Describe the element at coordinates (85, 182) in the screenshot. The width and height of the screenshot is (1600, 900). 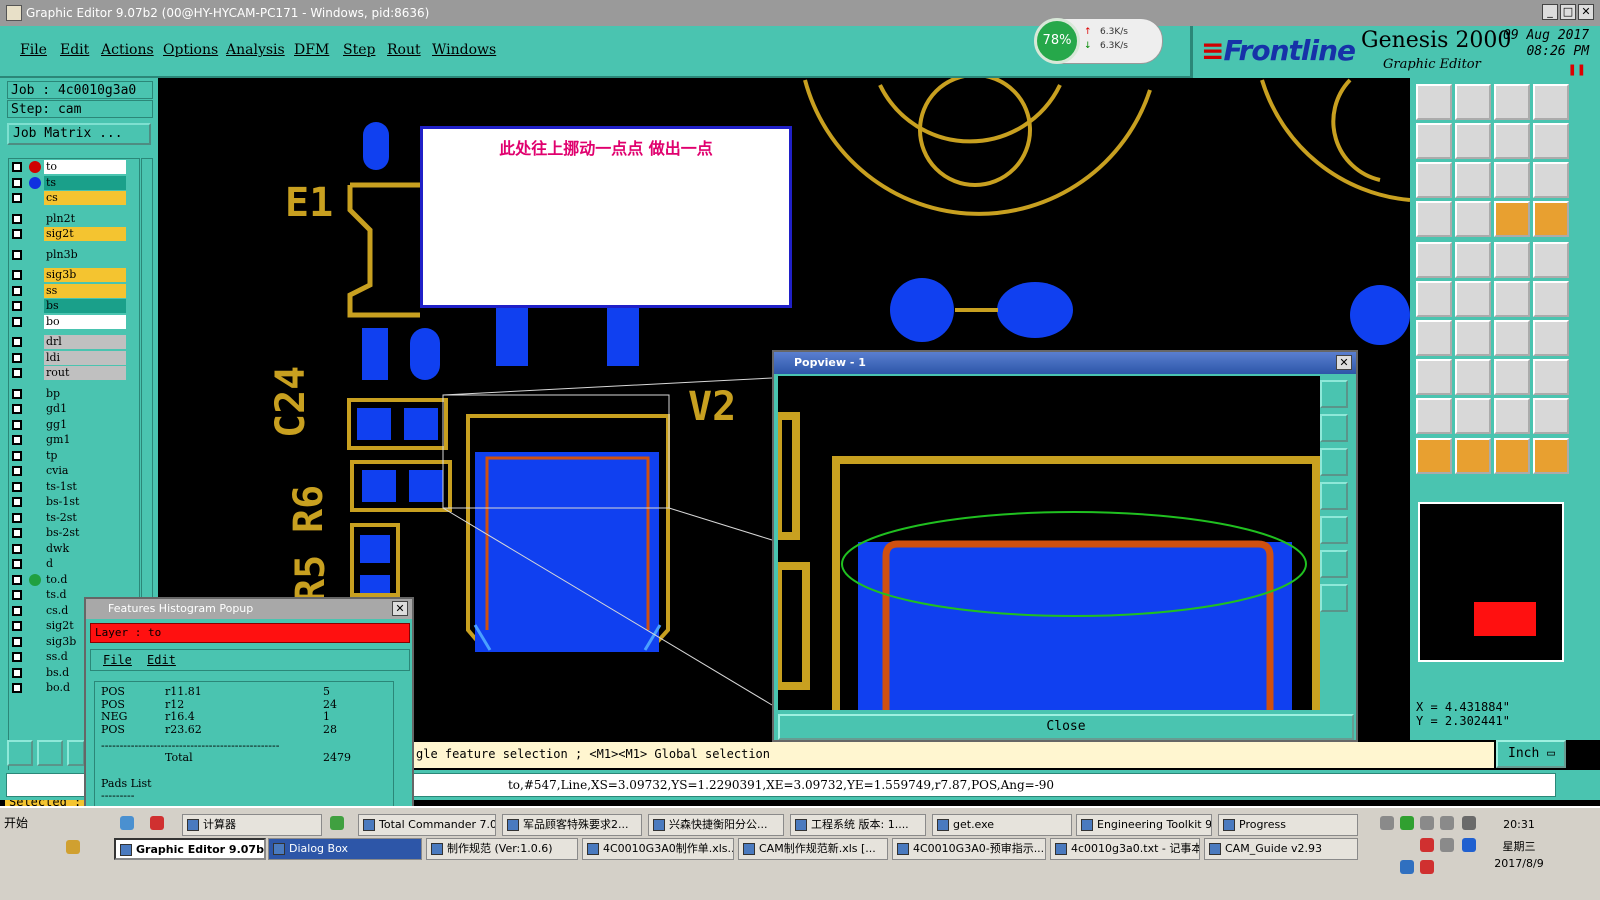
I see `layer-name: ts` at that location.